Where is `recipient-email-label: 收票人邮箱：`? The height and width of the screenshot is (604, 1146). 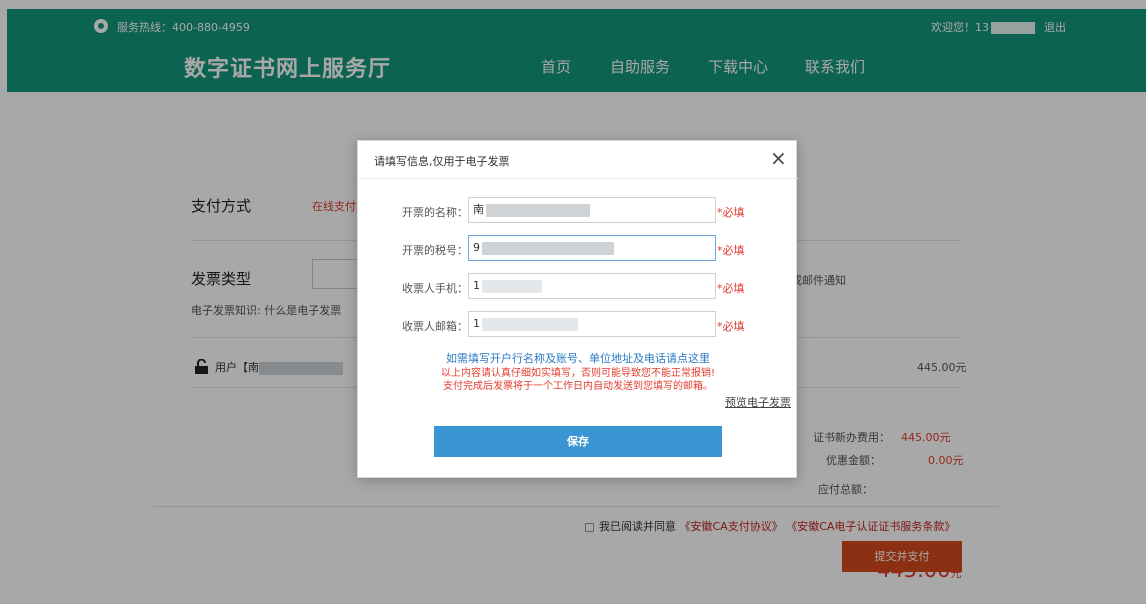 recipient-email-label: 收票人邮箱： is located at coordinates (435, 326).